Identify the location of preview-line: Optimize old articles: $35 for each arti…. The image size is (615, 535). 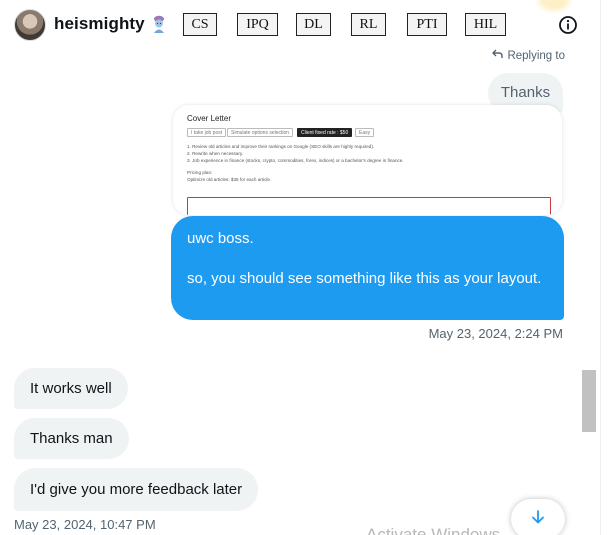
(229, 179).